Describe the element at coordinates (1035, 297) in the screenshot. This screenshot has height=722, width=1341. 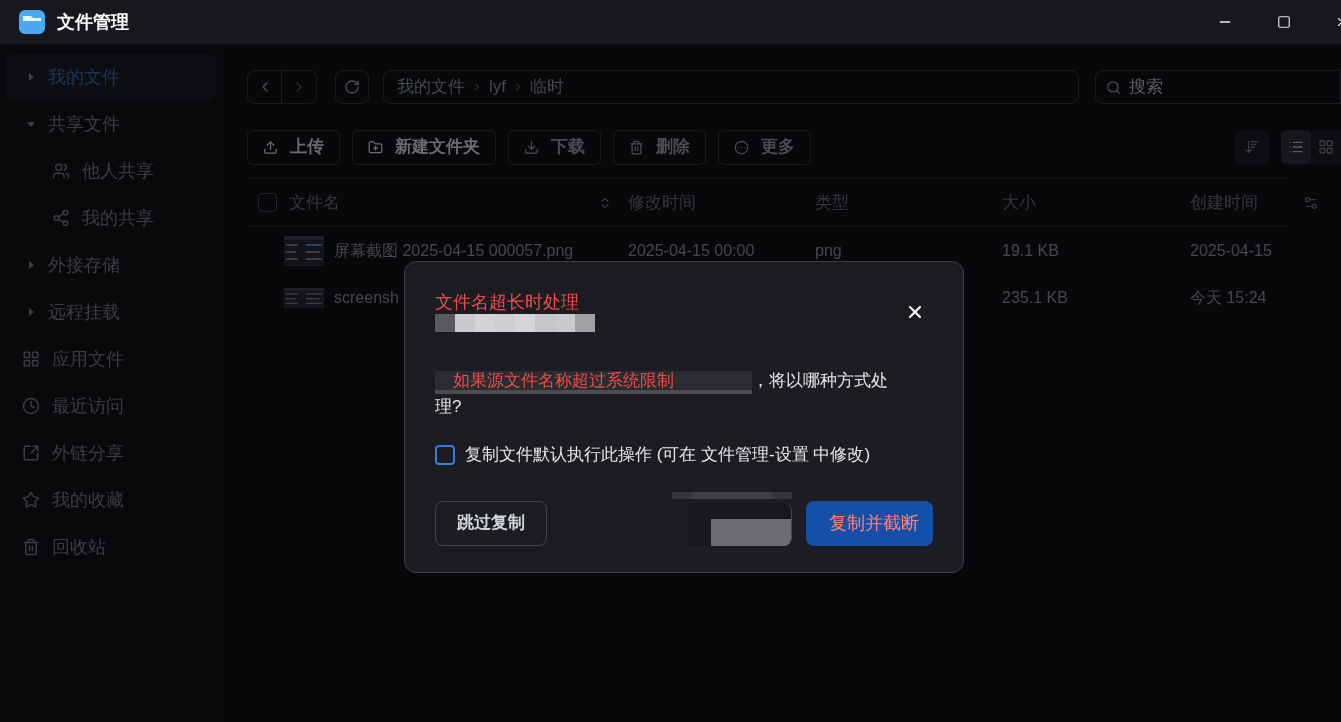
I see `table-cell-text: 235.1 KB` at that location.